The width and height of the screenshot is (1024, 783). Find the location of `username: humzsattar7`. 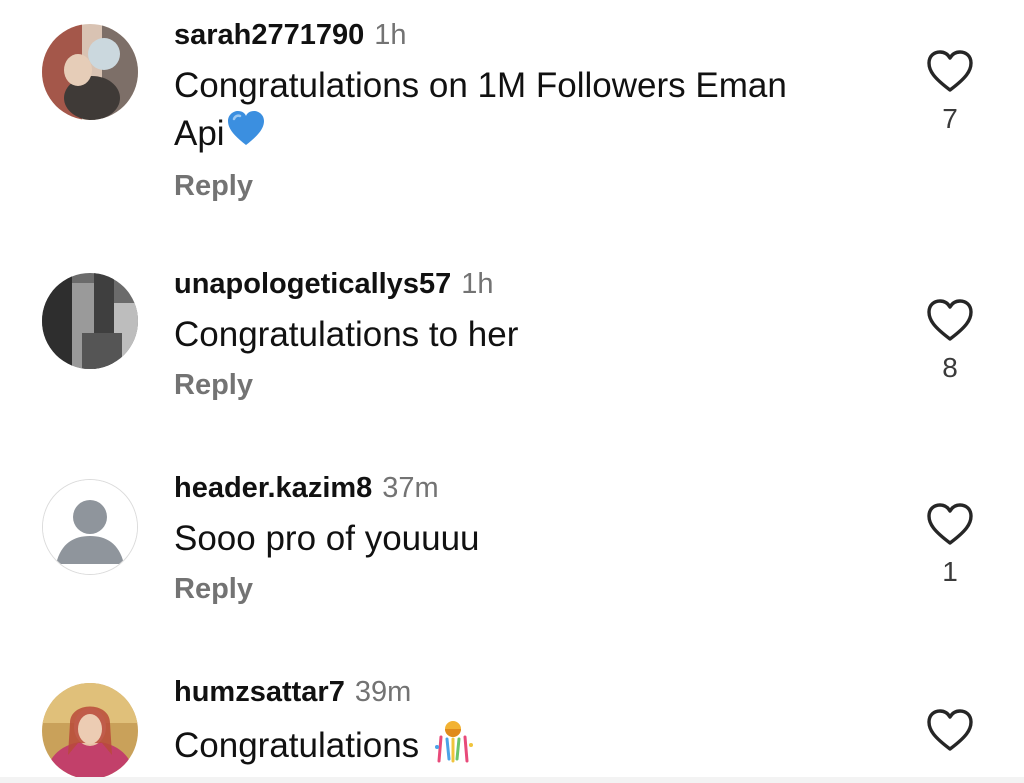

username: humzsattar7 is located at coordinates (259, 692).